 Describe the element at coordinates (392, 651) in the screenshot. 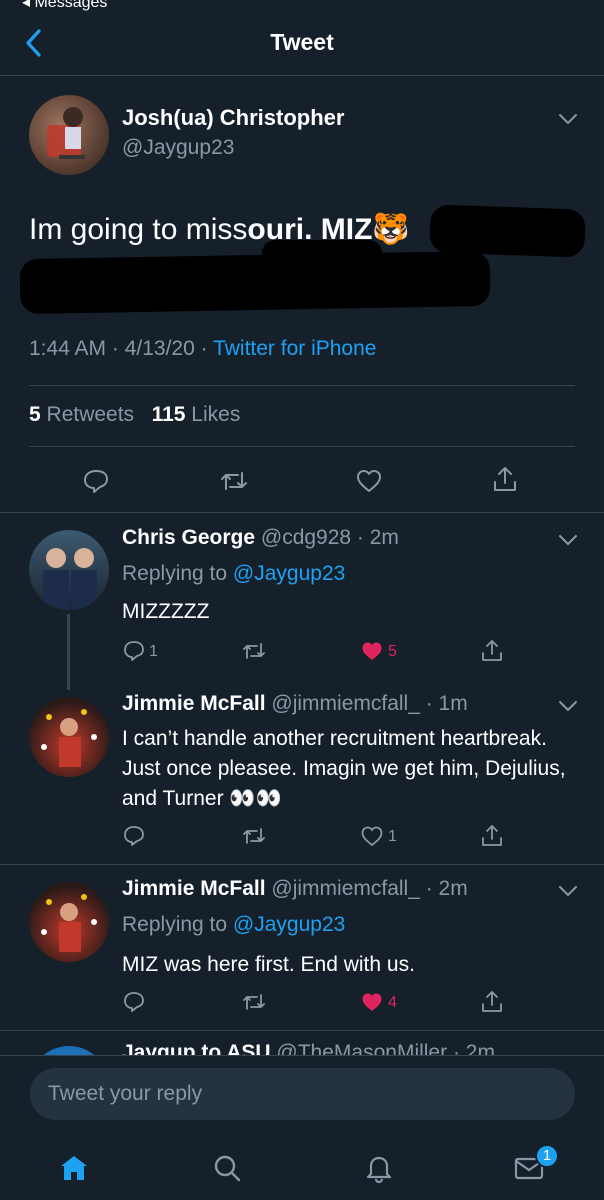

I see `like-count: 5` at that location.